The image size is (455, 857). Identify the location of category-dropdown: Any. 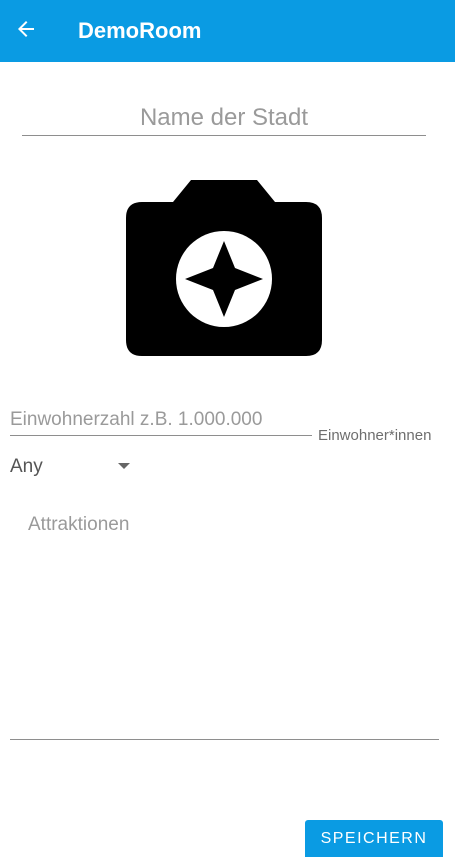
(72, 467).